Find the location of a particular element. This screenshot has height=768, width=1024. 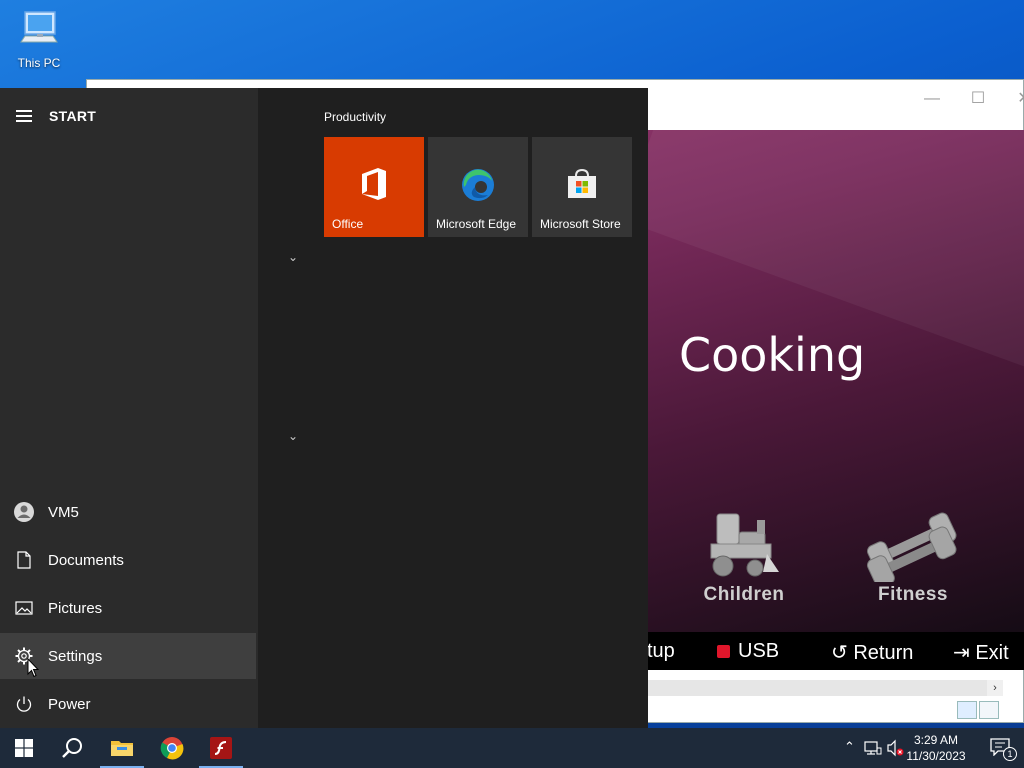

tile-microsoft-store: Microsoft Store is located at coordinates (582, 187).